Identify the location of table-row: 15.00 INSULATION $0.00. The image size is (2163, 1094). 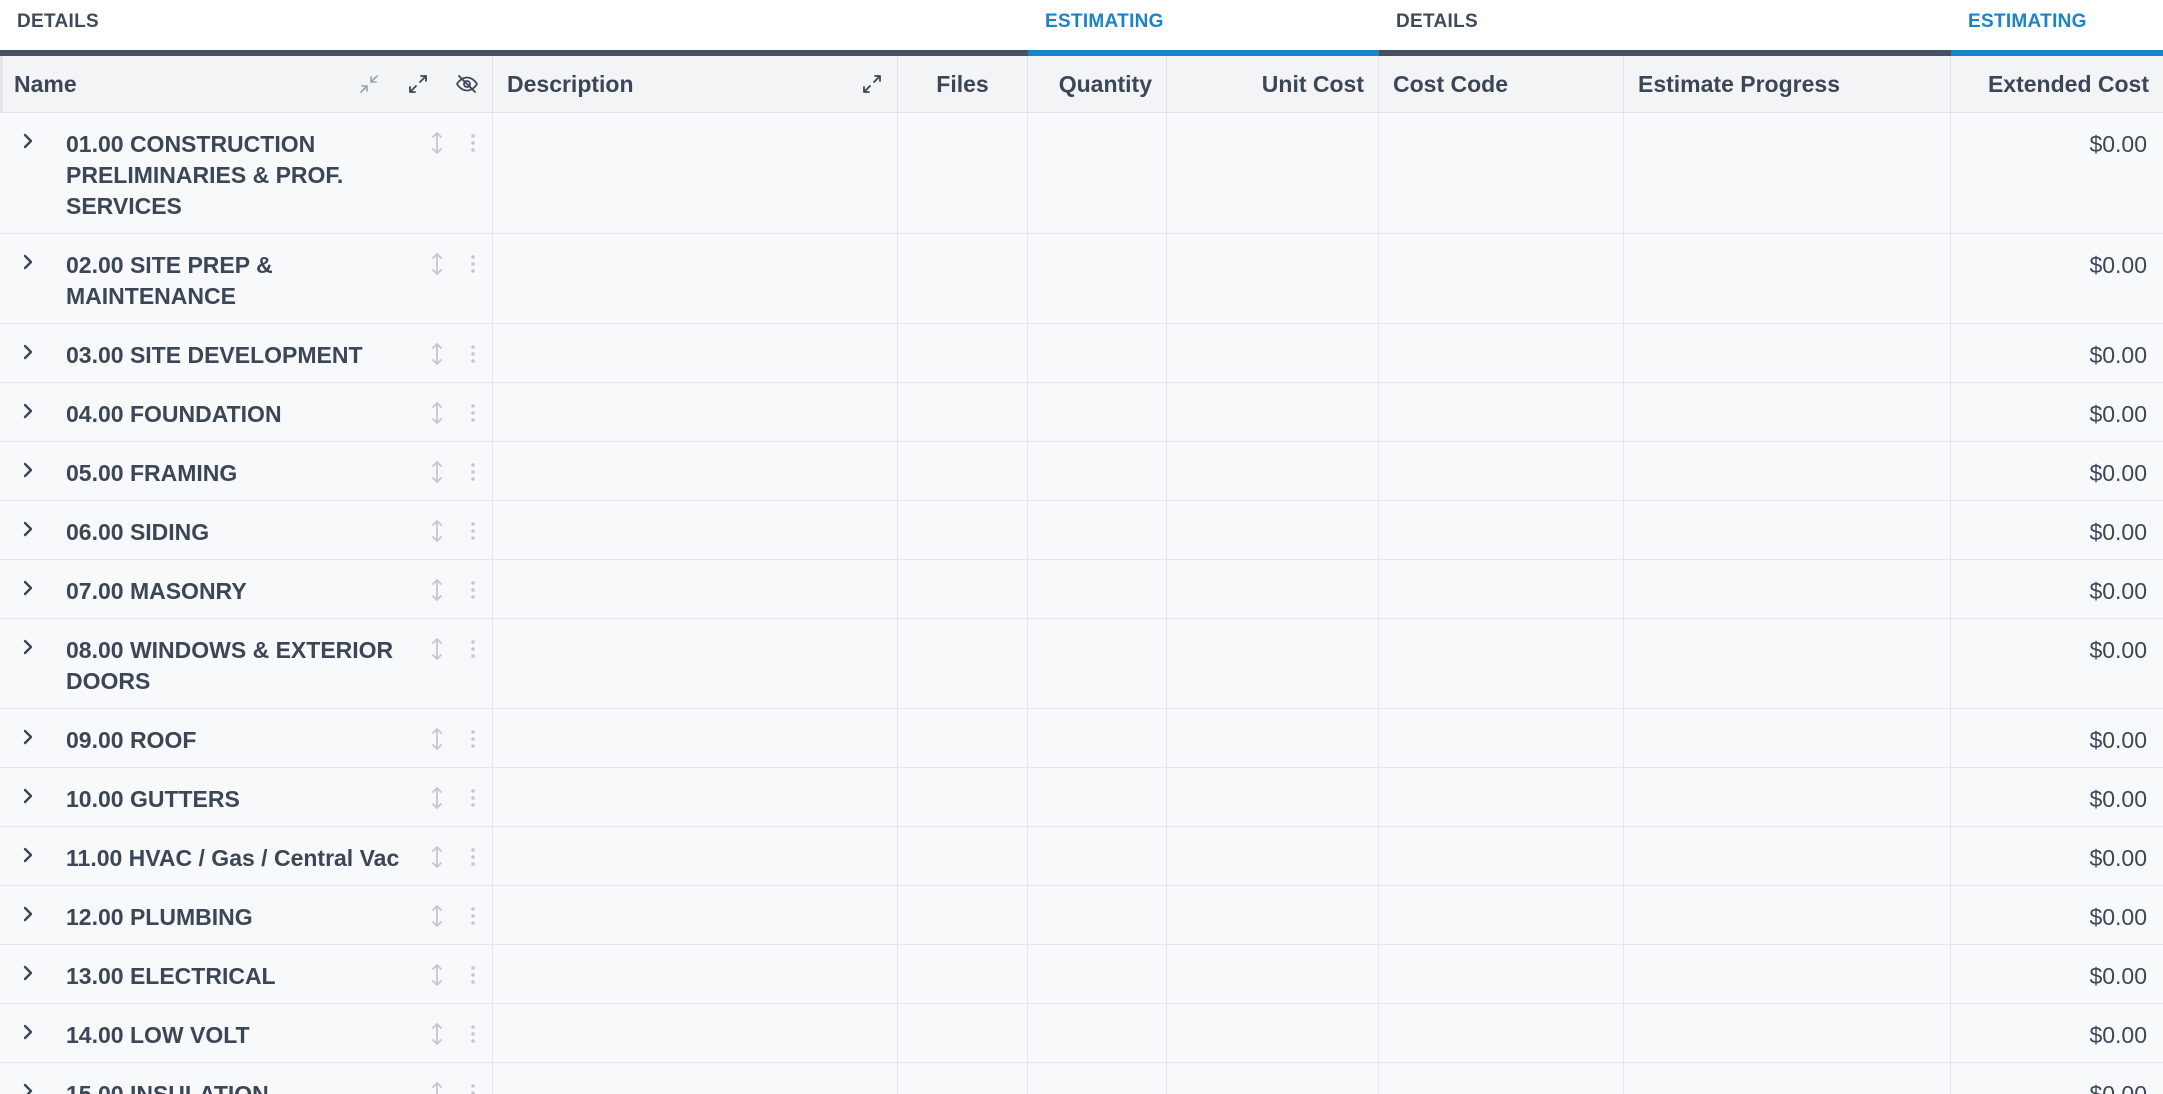
(1081, 1078).